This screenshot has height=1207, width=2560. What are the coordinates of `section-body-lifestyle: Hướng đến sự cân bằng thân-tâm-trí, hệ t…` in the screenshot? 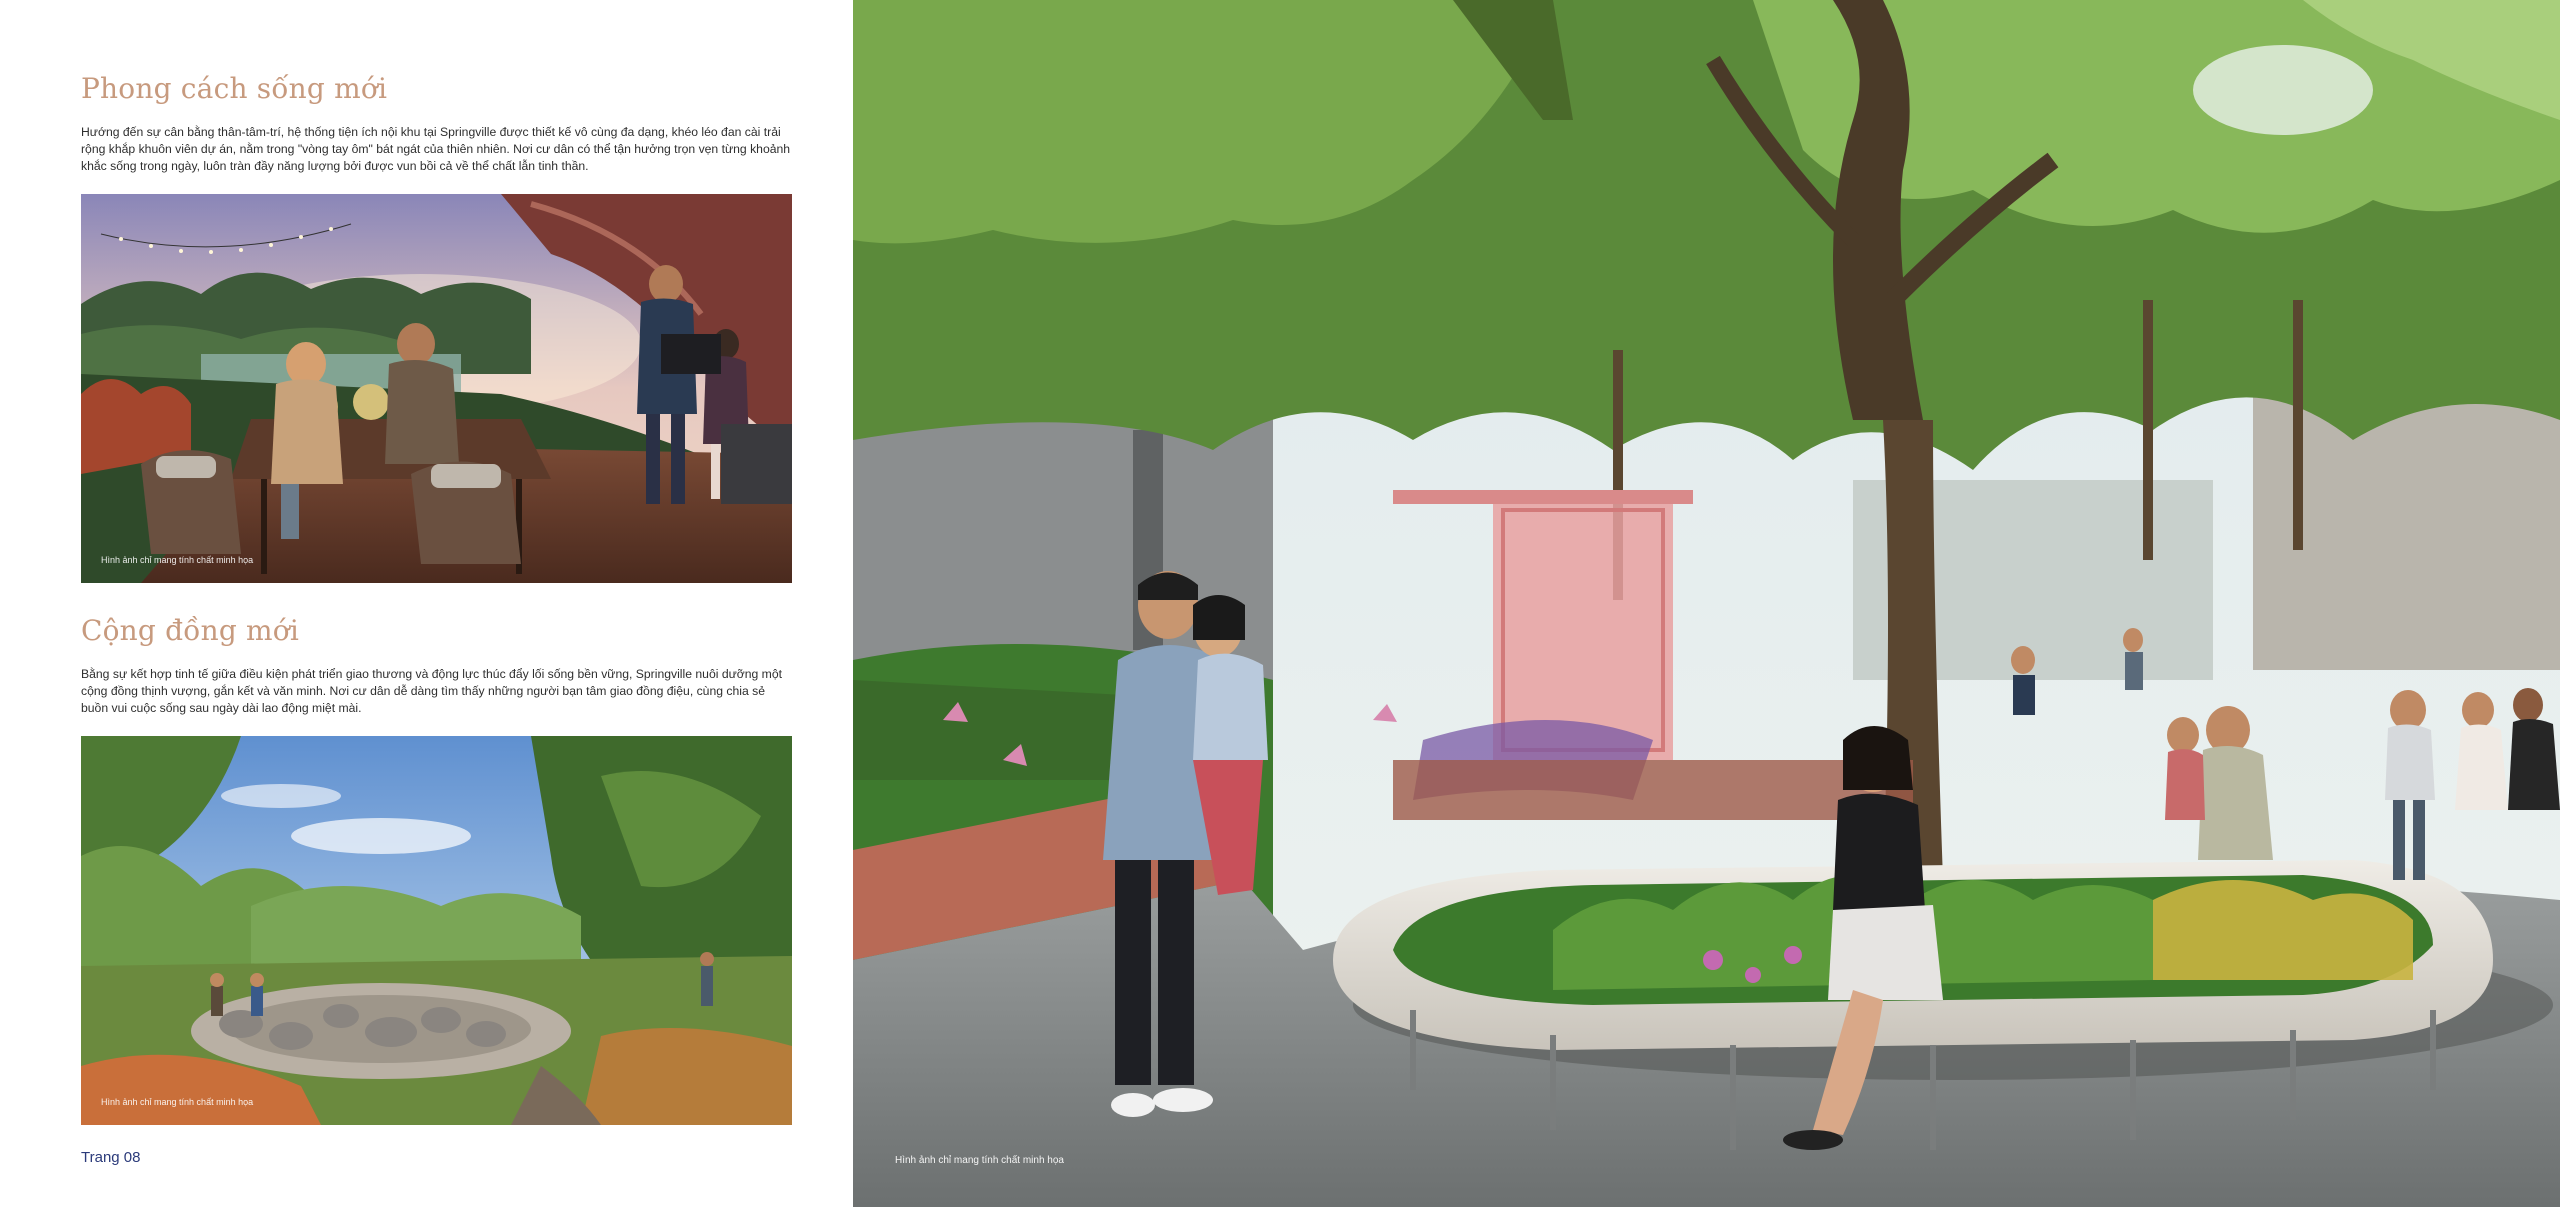 It's located at (436, 149).